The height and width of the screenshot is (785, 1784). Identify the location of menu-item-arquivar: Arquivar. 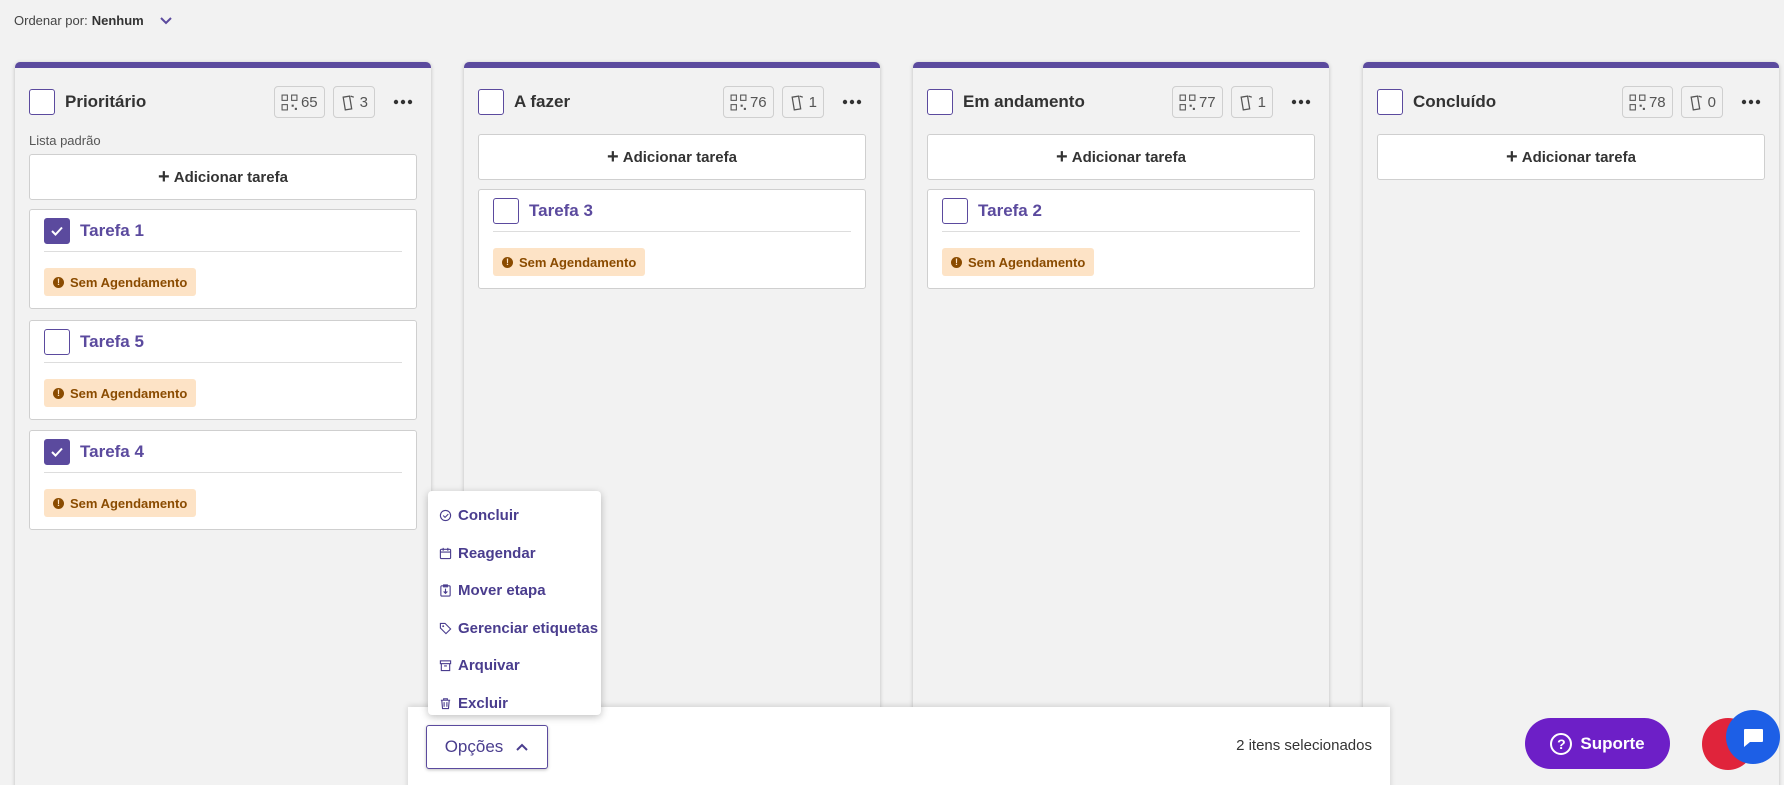
(514, 666).